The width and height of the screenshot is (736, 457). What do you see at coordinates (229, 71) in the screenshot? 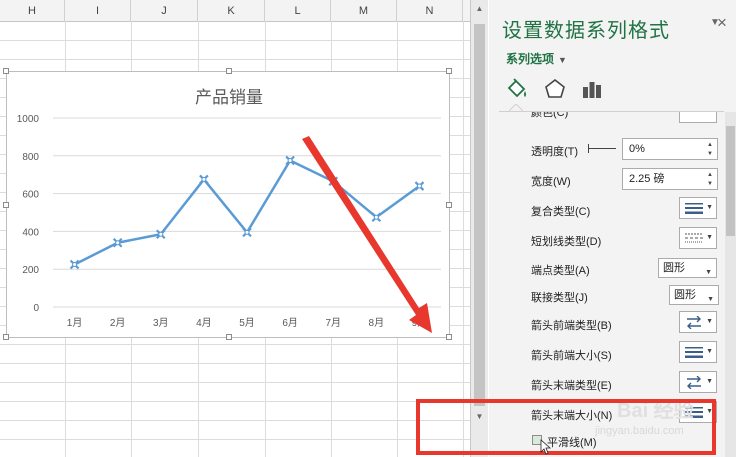
I see `resize-handle-top` at bounding box center [229, 71].